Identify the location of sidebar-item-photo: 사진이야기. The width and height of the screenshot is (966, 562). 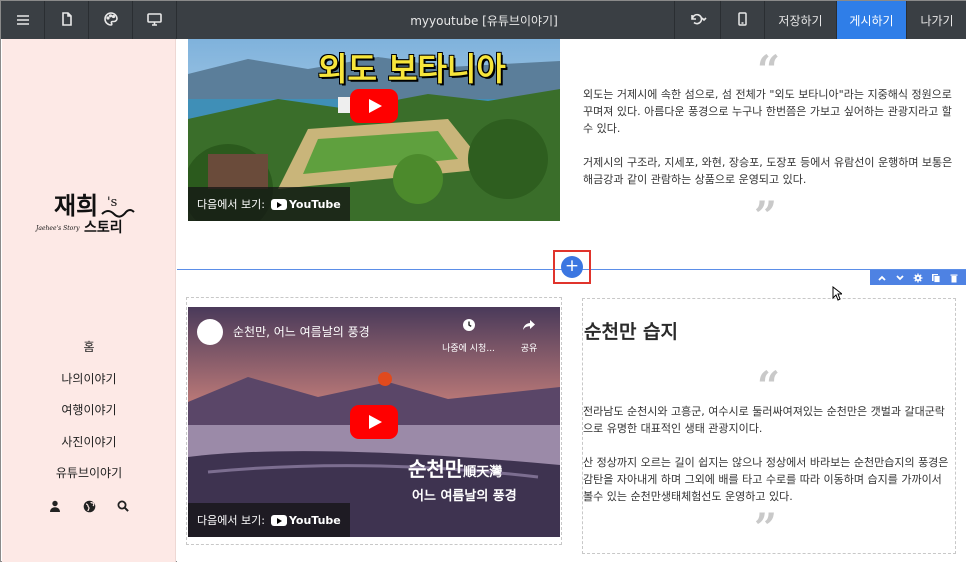
(89, 442).